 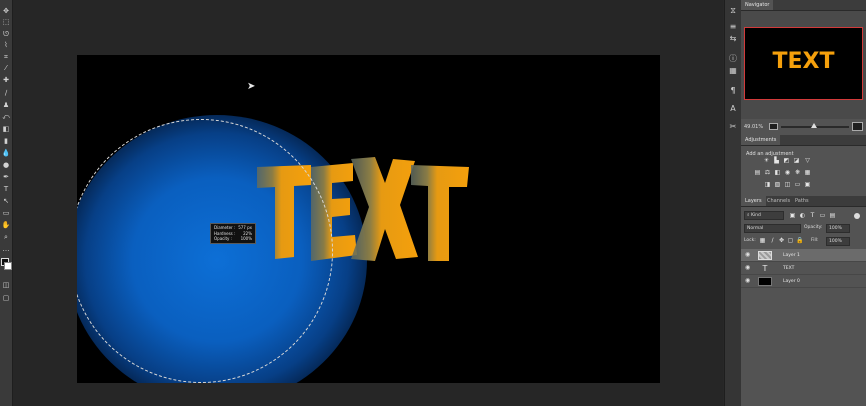 What do you see at coordinates (733, 39) in the screenshot?
I see `adjust-sliders-icon: ⇆` at bounding box center [733, 39].